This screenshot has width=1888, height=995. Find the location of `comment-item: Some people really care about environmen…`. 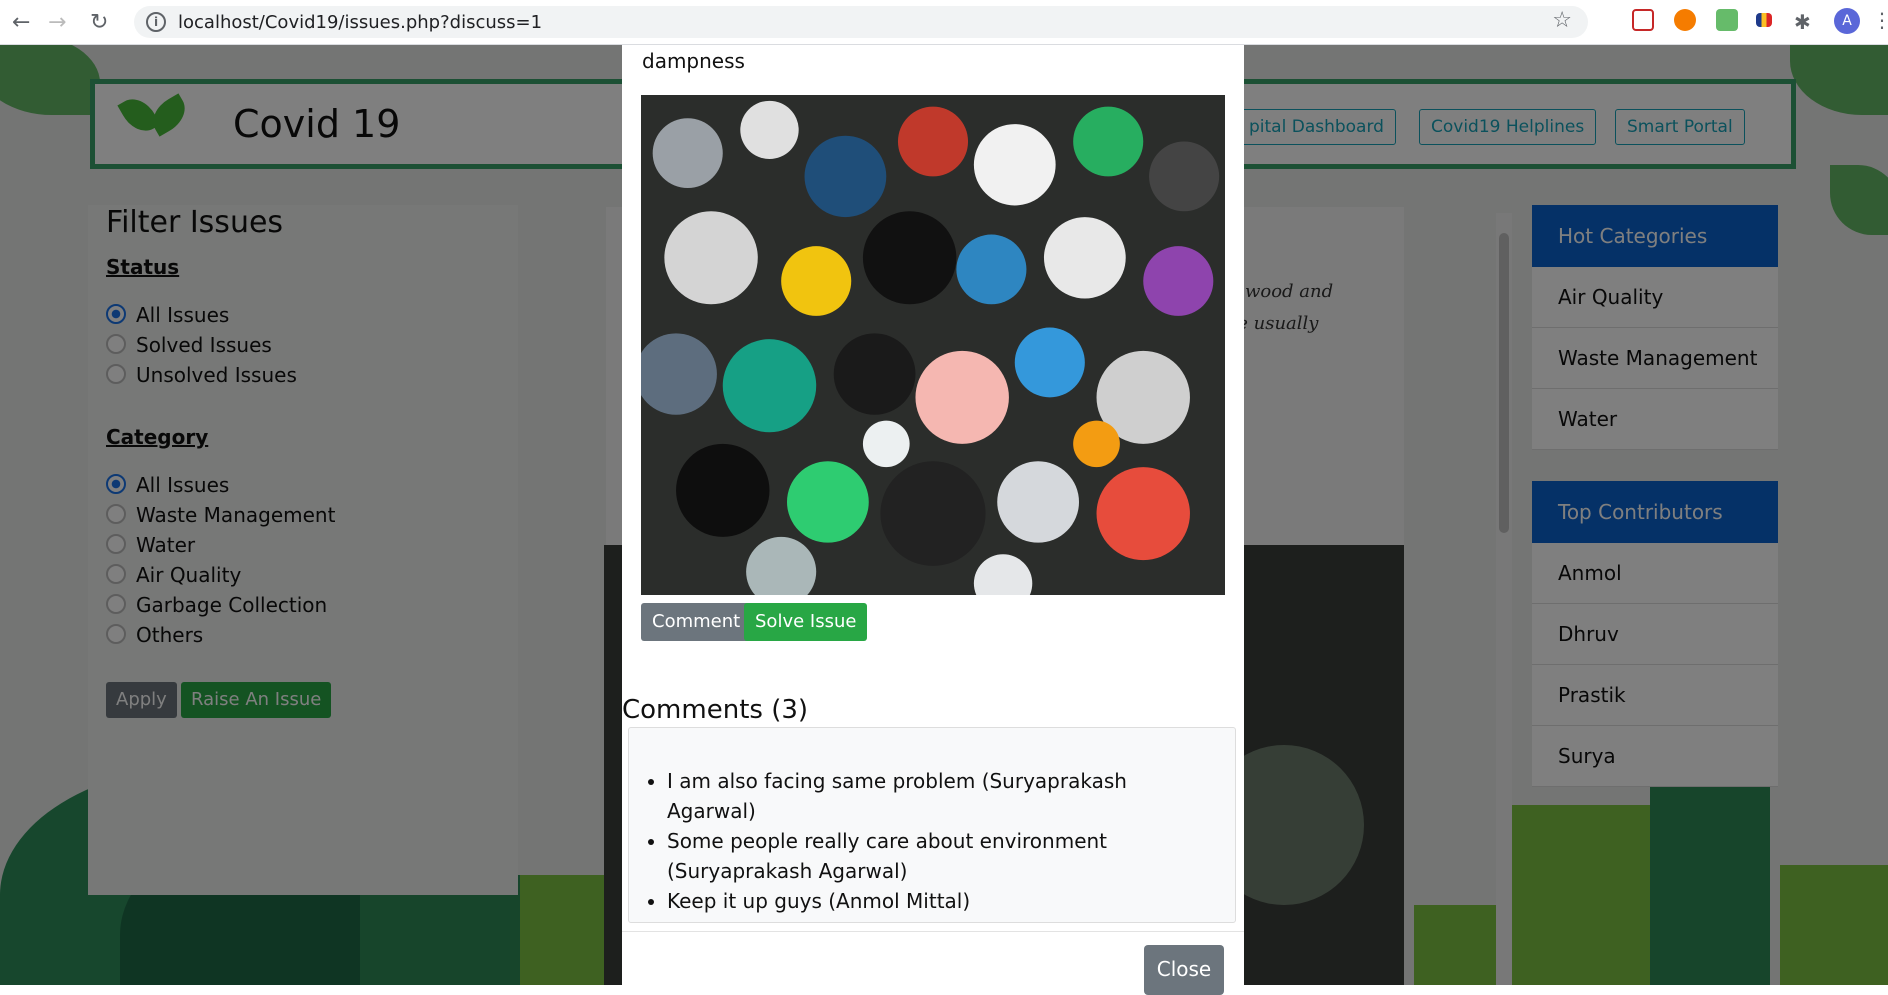

comment-item: Some people really care about environmen… is located at coordinates (937, 856).